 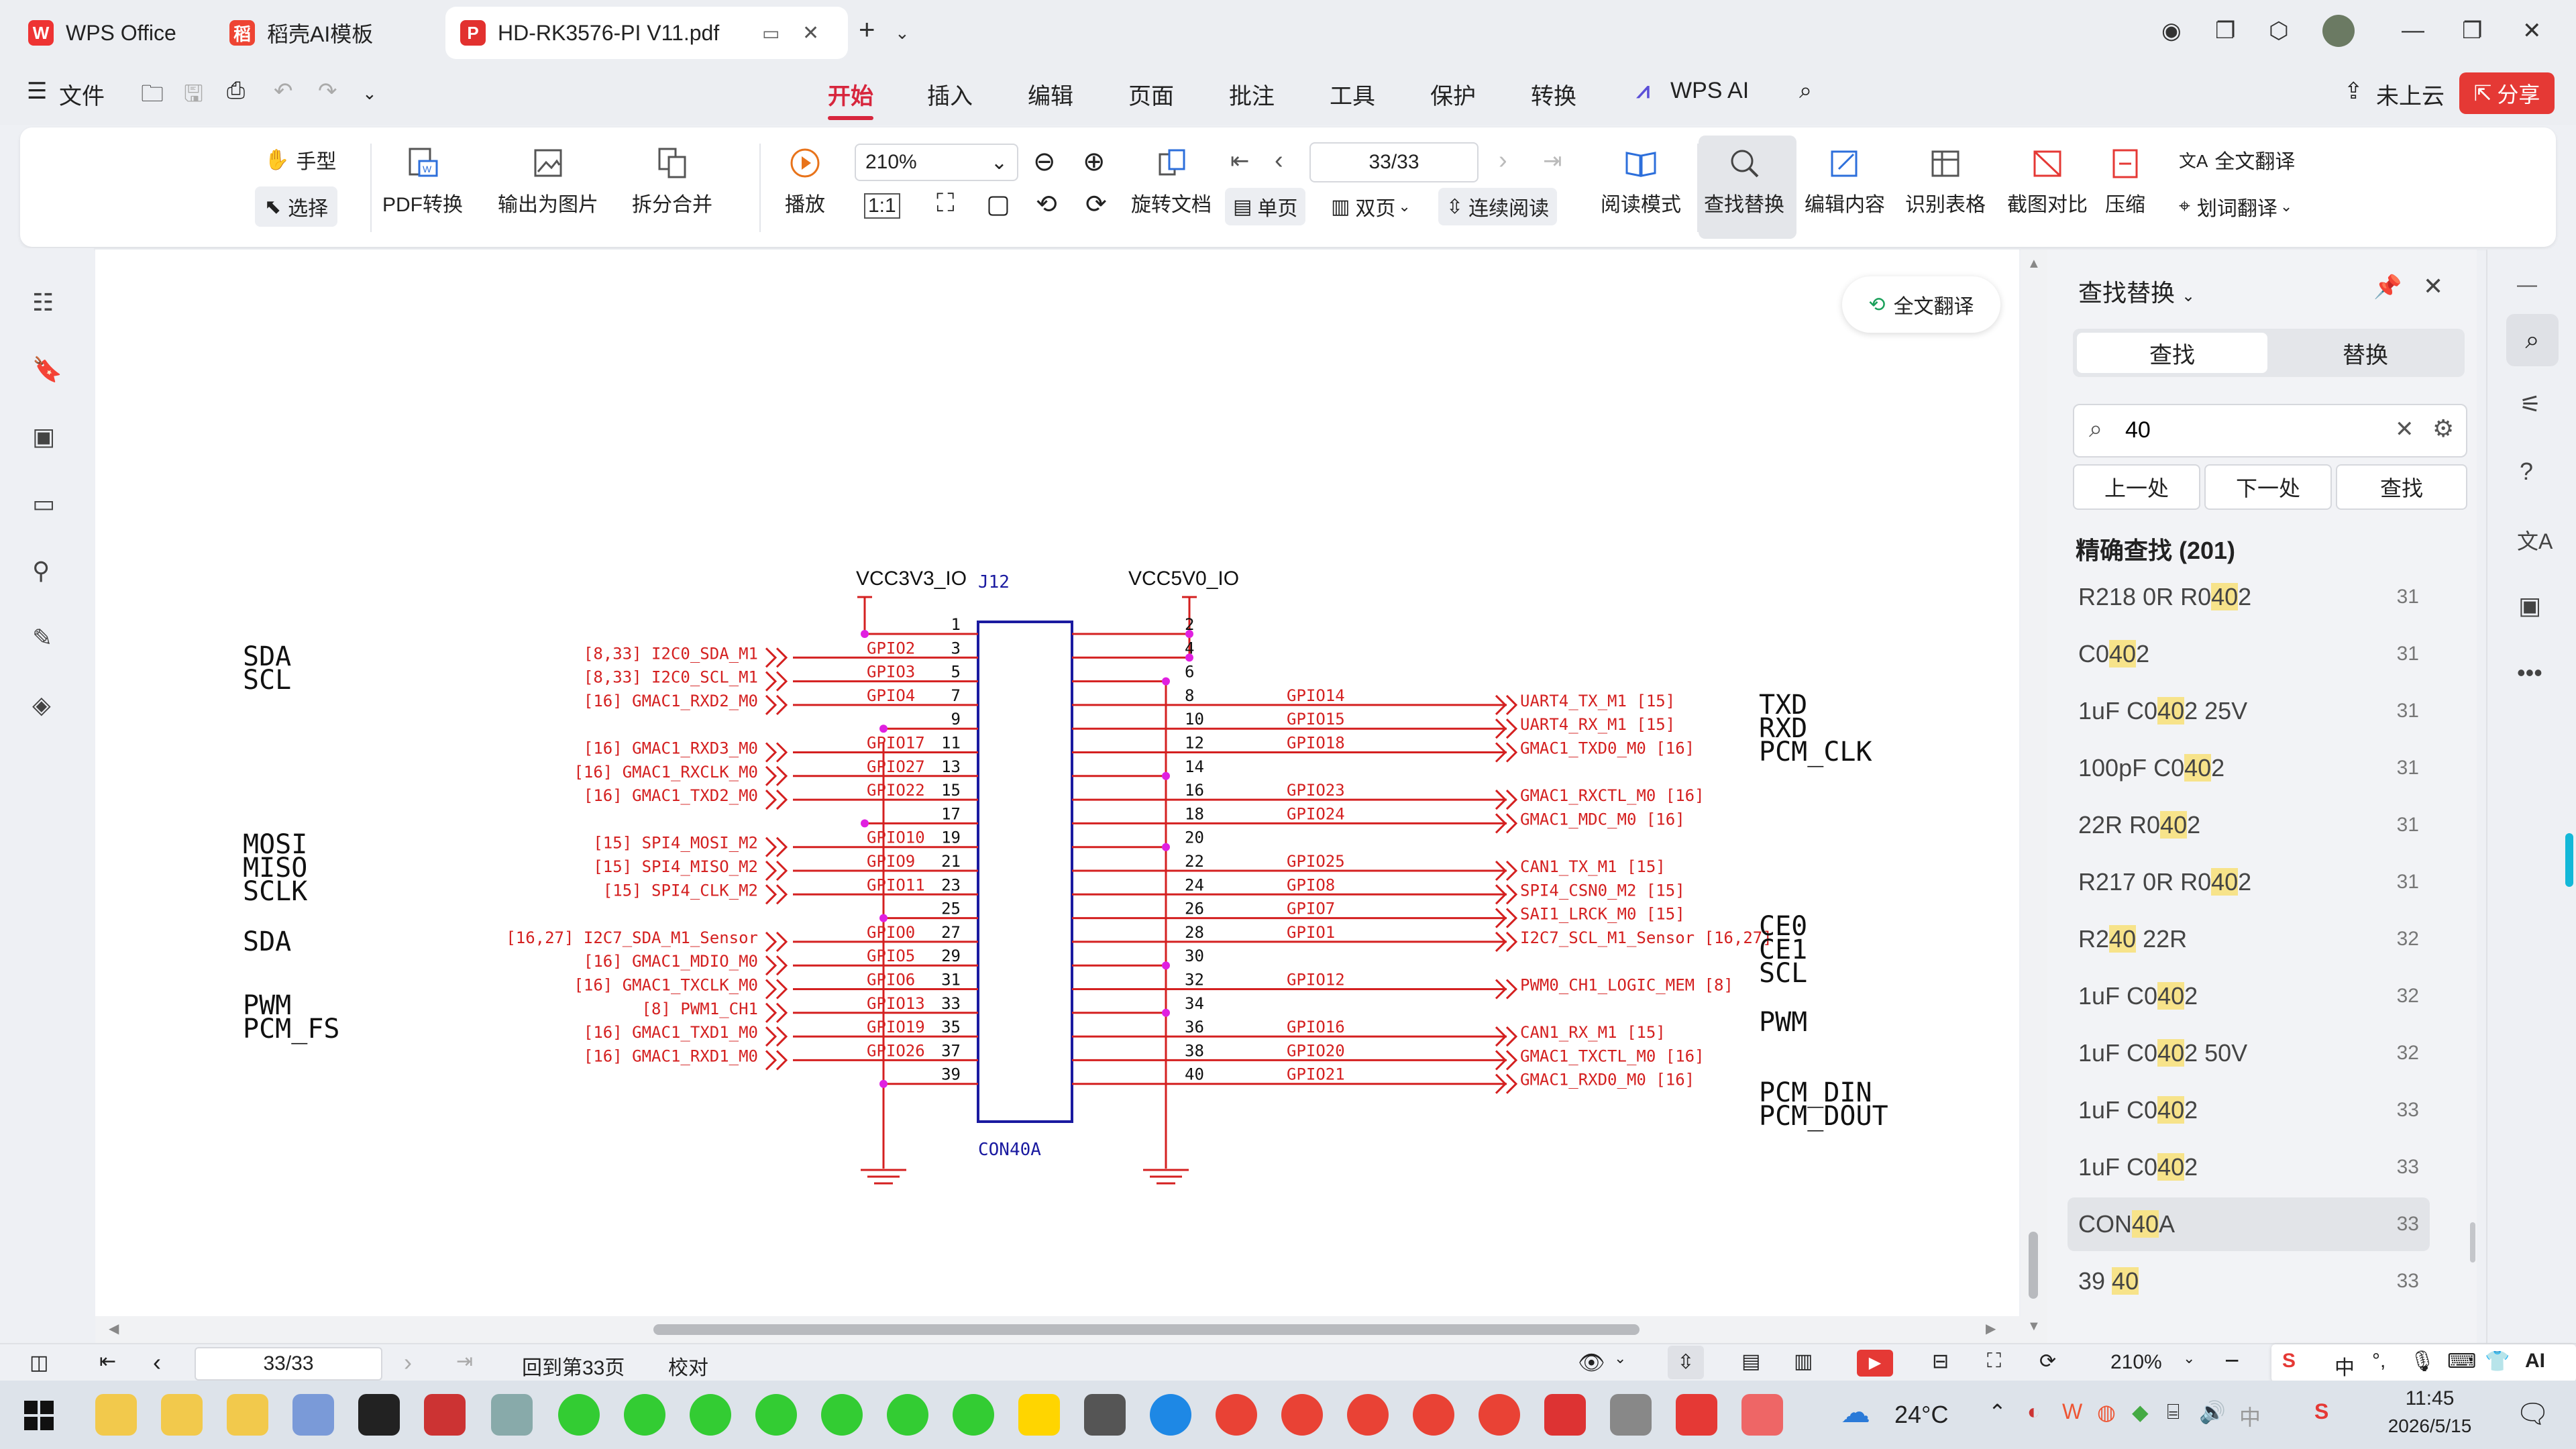 I want to click on search-panel-icon: ⌕, so click(x=2532, y=340).